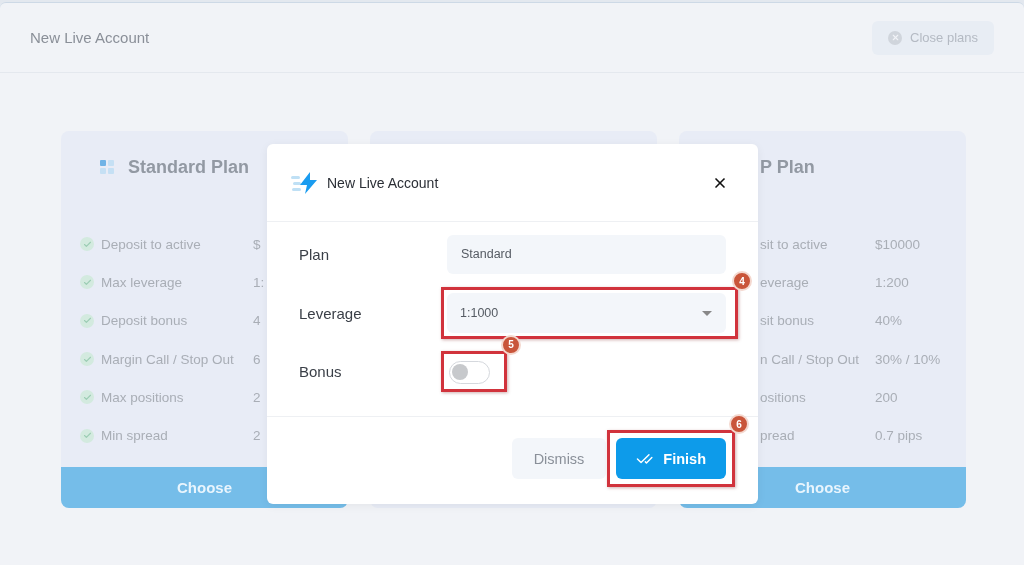  I want to click on plan-title: Standard Plan, so click(189, 167).